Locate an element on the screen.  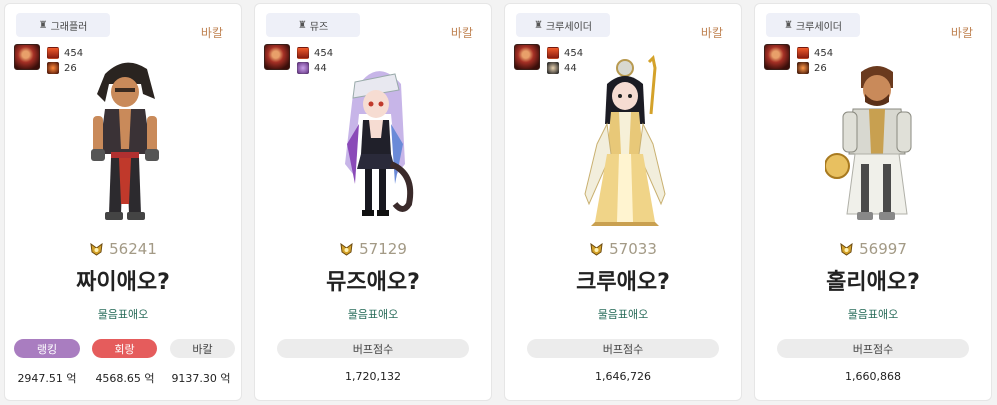
ranking-badge: 랭킹 is located at coordinates (47, 348).